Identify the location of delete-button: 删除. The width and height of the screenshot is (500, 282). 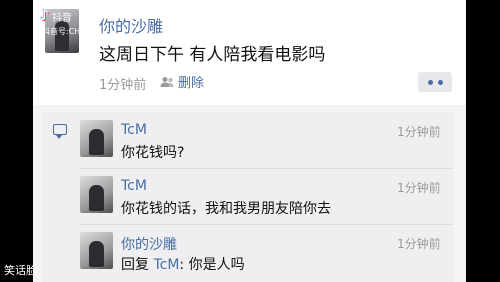
(182, 81).